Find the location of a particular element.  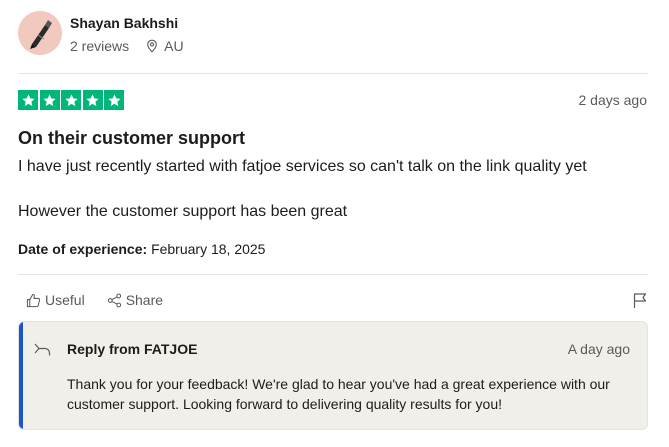

share-label: Share is located at coordinates (144, 300).